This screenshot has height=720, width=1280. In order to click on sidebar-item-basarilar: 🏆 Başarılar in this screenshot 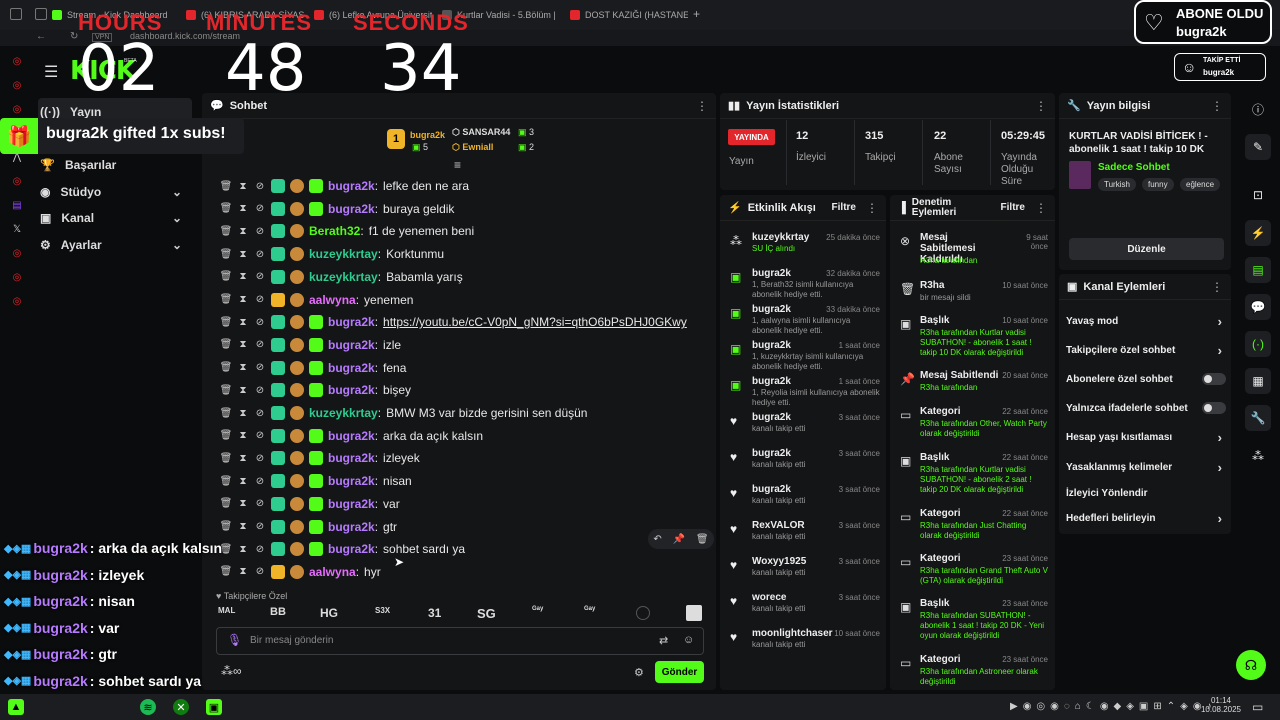, I will do `click(115, 165)`.